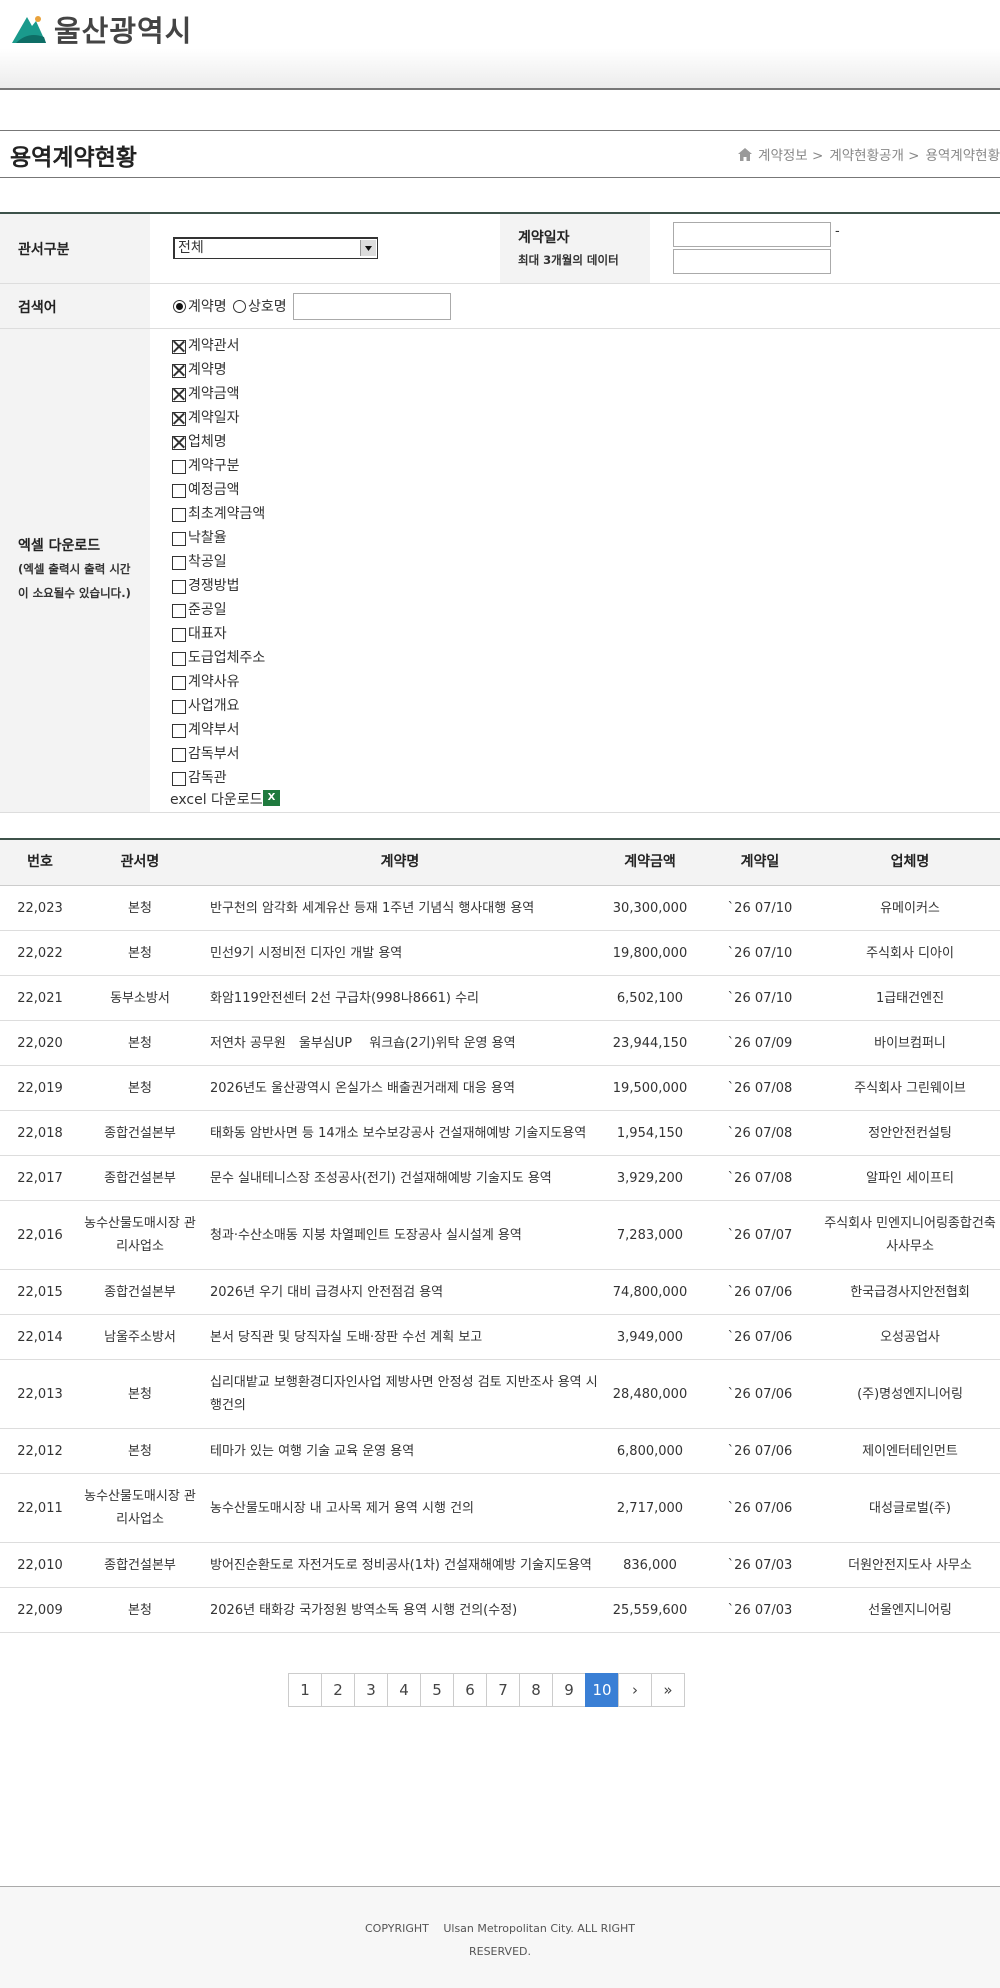 This screenshot has width=1000, height=1988. Describe the element at coordinates (73, 158) in the screenshot. I see `page-title: 용역계약현황` at that location.